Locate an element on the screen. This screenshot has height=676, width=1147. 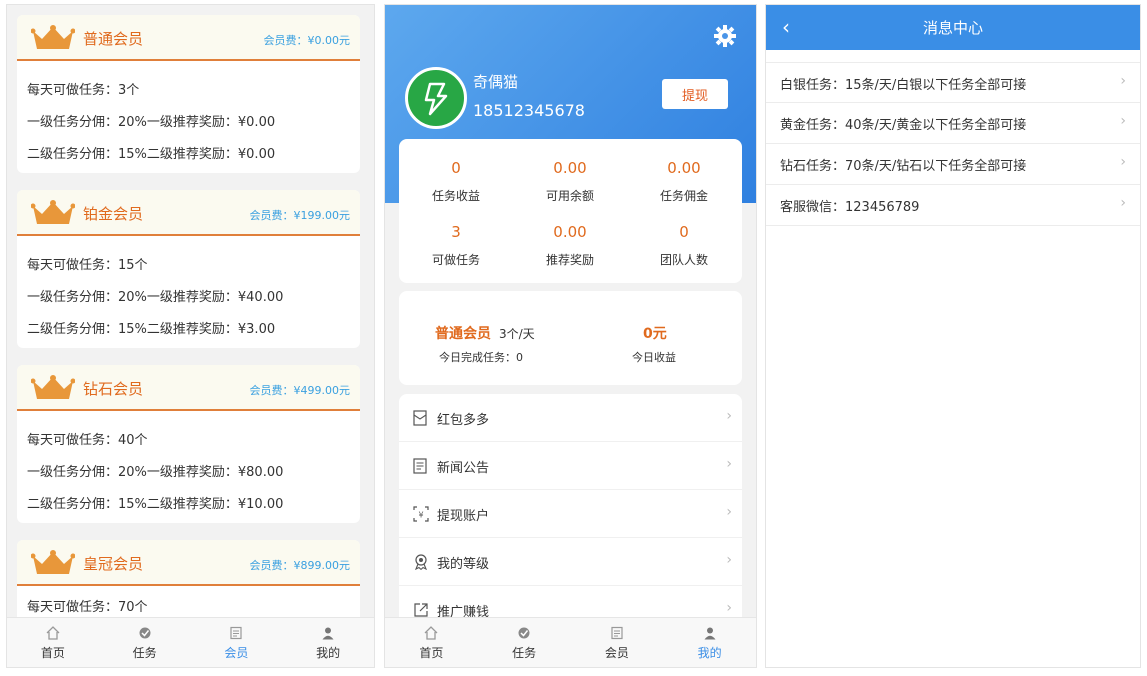
withdraw-account-icon: ¥ is located at coordinates (421, 514).